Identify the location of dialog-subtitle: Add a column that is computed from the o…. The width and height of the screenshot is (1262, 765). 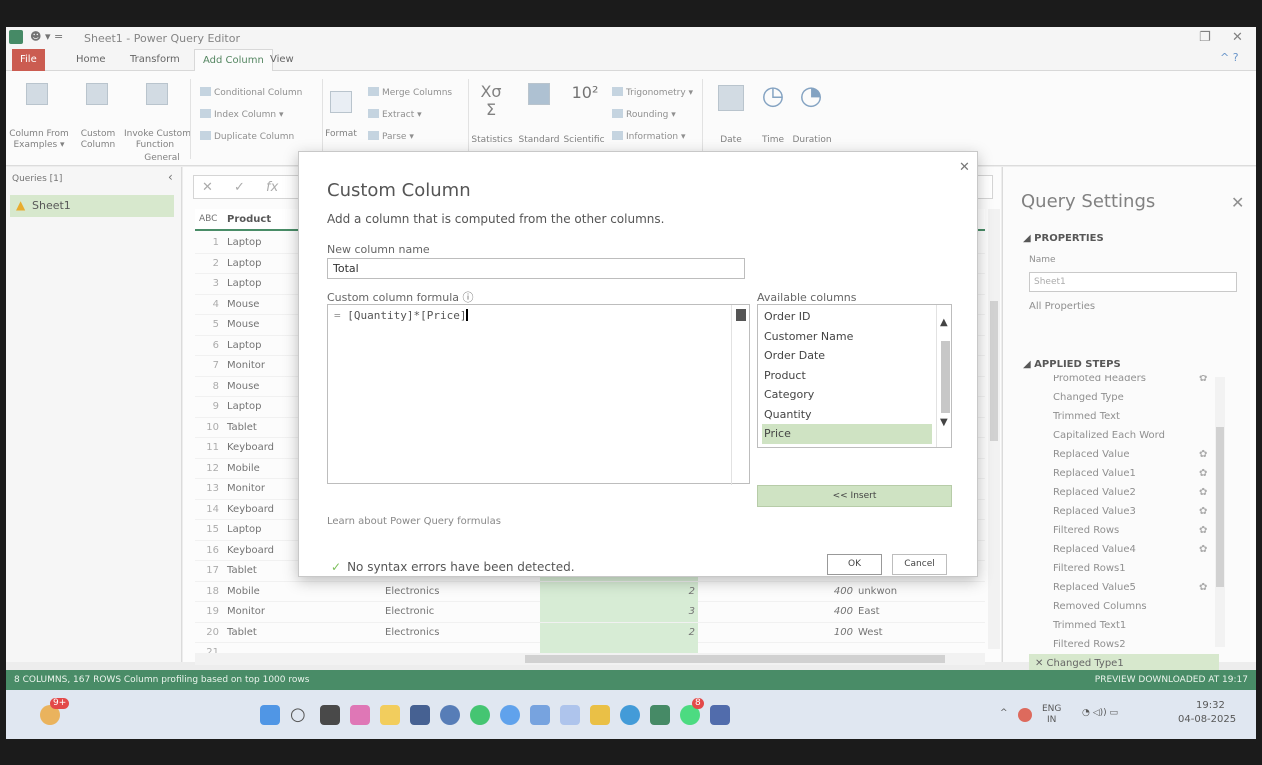
(496, 219).